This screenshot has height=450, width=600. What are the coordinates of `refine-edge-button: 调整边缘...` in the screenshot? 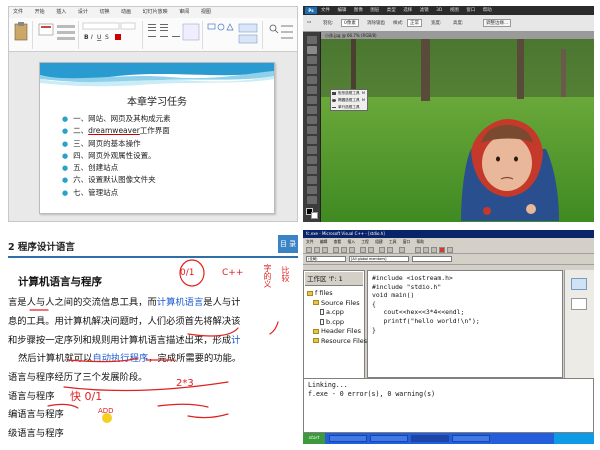 It's located at (497, 23).